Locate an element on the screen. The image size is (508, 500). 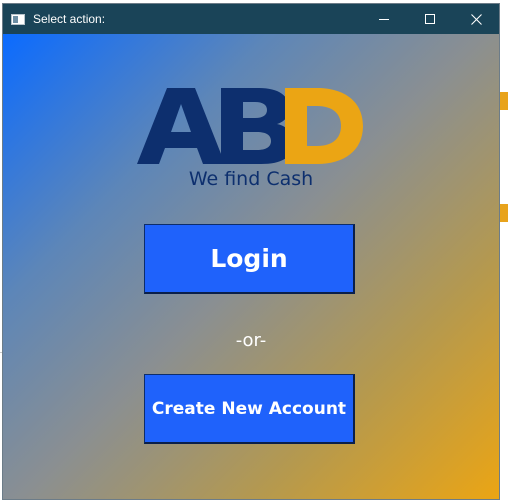
logo-letter-d is located at coordinates (324, 126).